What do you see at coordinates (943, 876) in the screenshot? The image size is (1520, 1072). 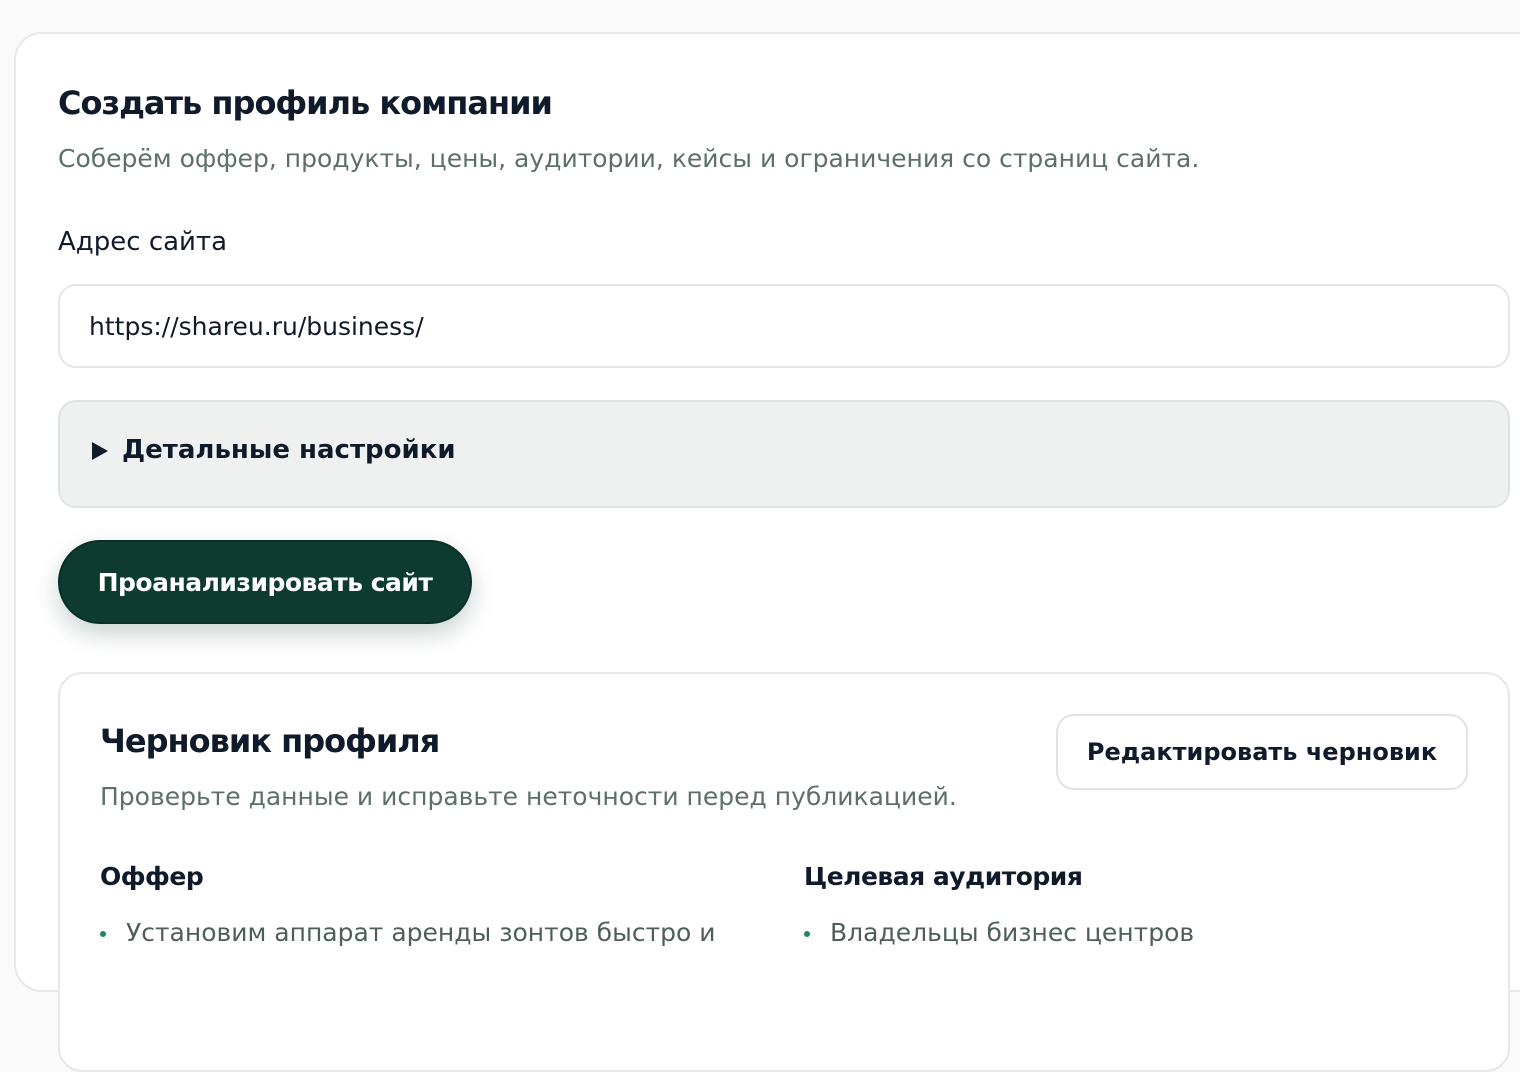 I see `target-audience-heading: Целевая аудитория` at bounding box center [943, 876].